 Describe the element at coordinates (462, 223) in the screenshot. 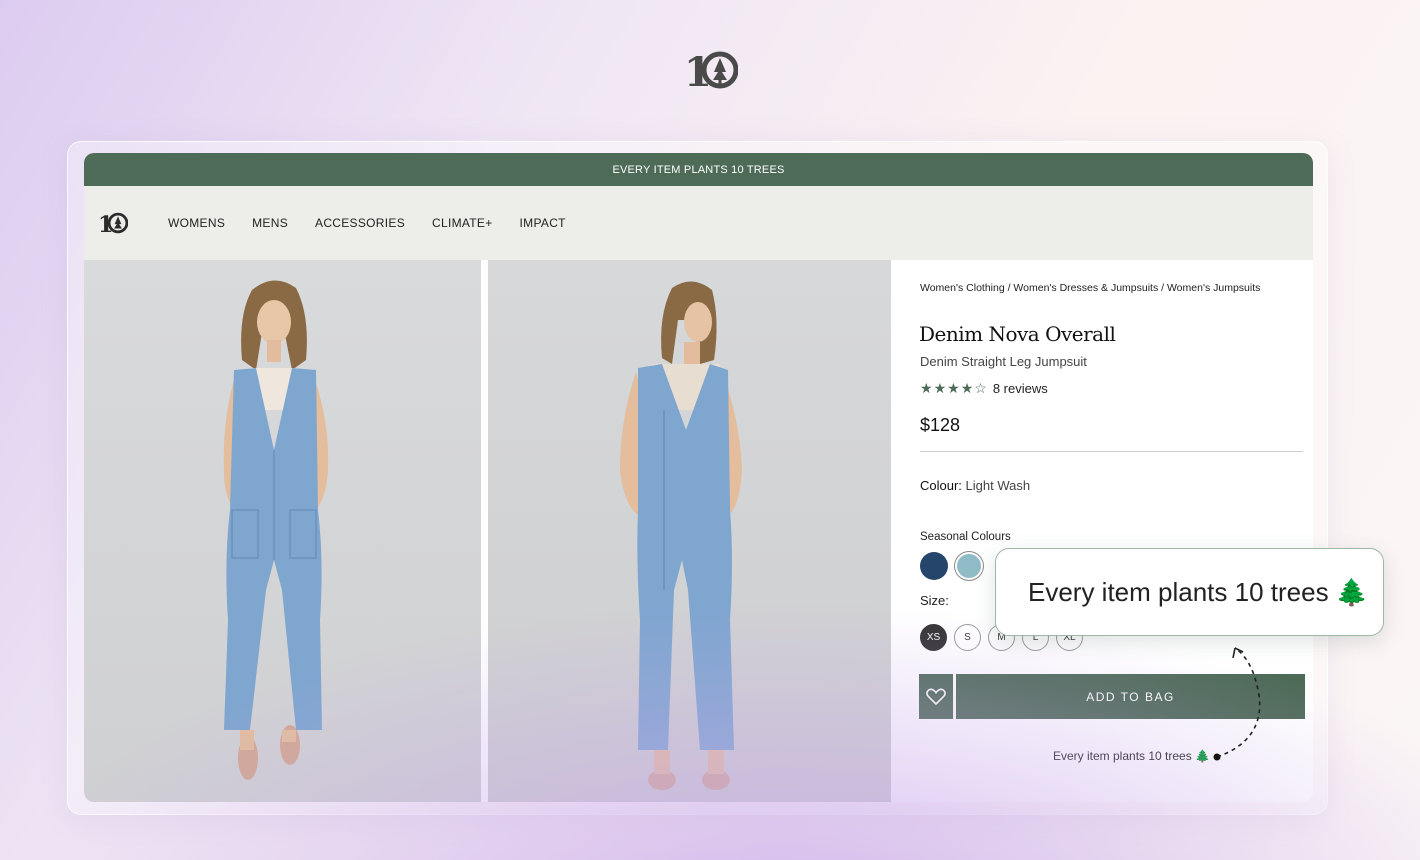

I see `nav-link-climate: CLIMATE+` at that location.